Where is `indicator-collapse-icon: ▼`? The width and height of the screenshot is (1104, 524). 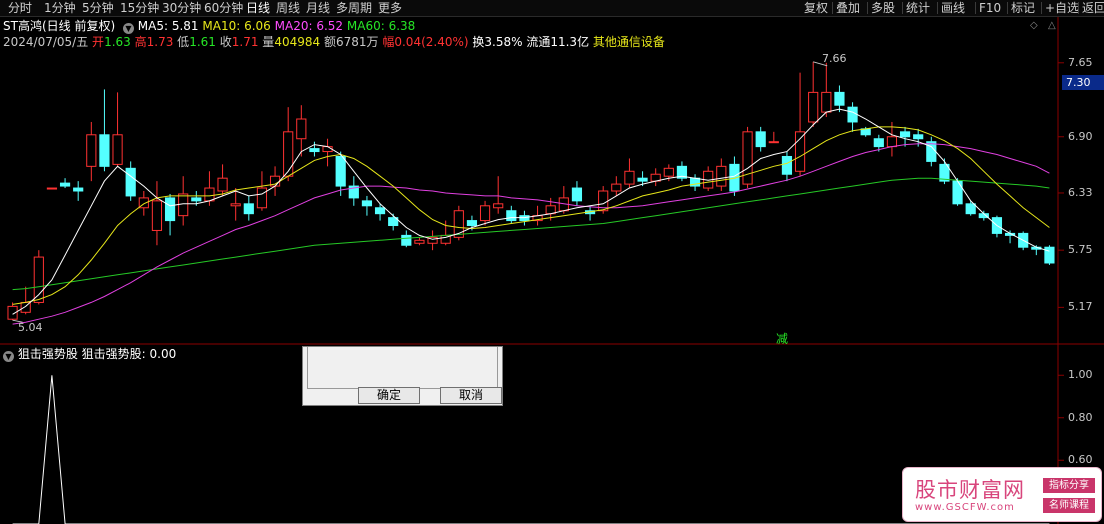 indicator-collapse-icon: ▼ is located at coordinates (8, 356).